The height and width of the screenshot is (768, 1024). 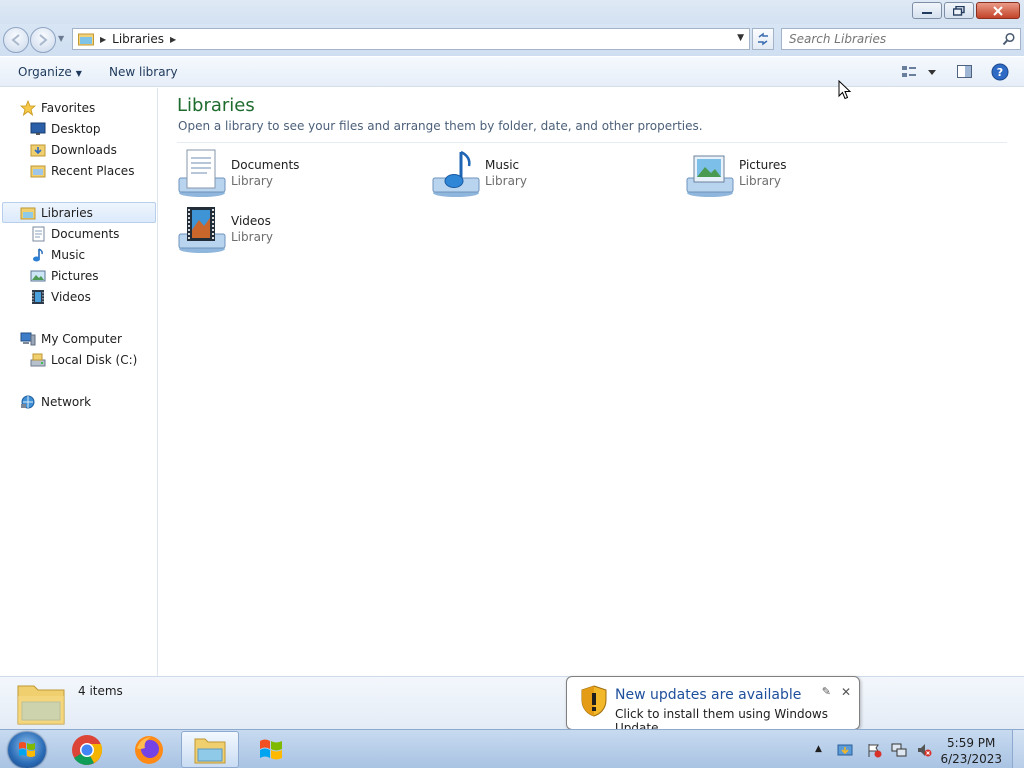 I want to click on recent-places-icon, so click(x=38, y=171).